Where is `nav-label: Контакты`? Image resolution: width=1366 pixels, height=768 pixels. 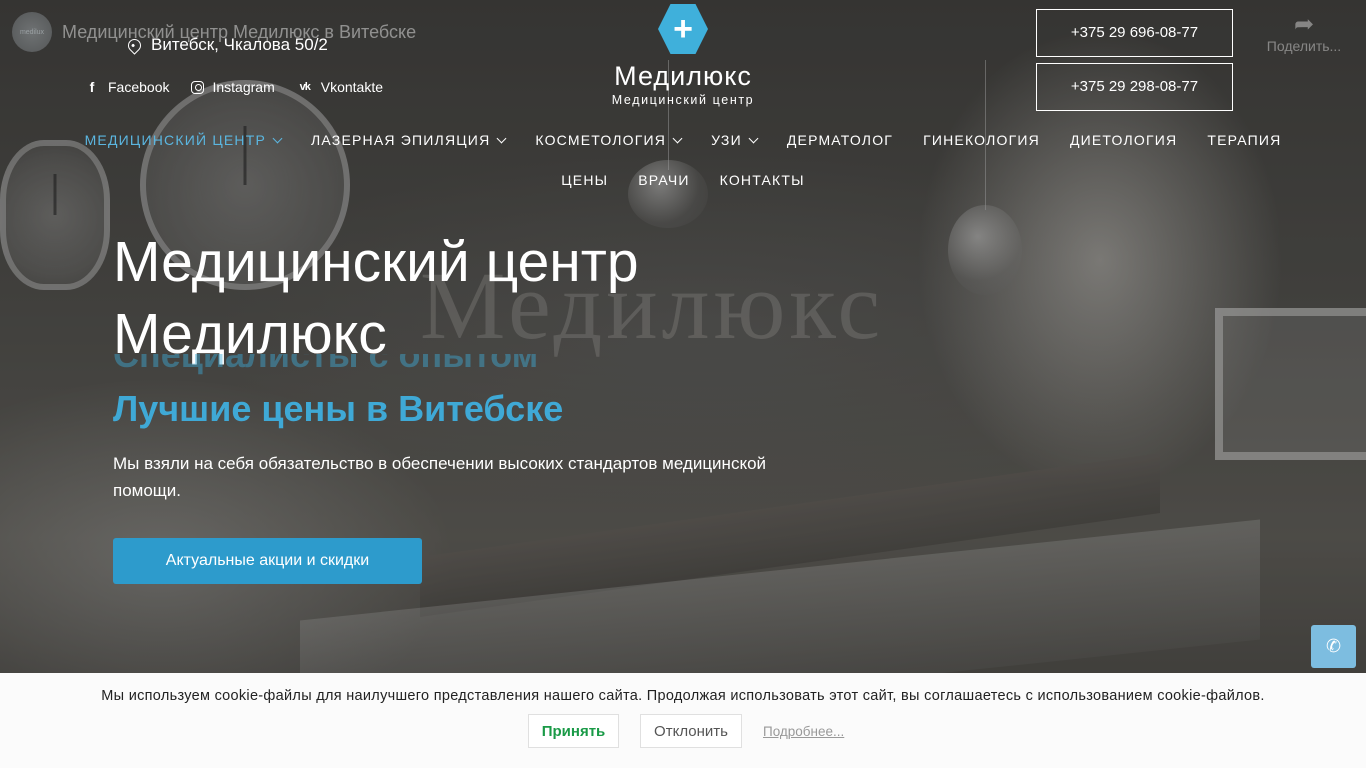 nav-label: Контакты is located at coordinates (762, 180).